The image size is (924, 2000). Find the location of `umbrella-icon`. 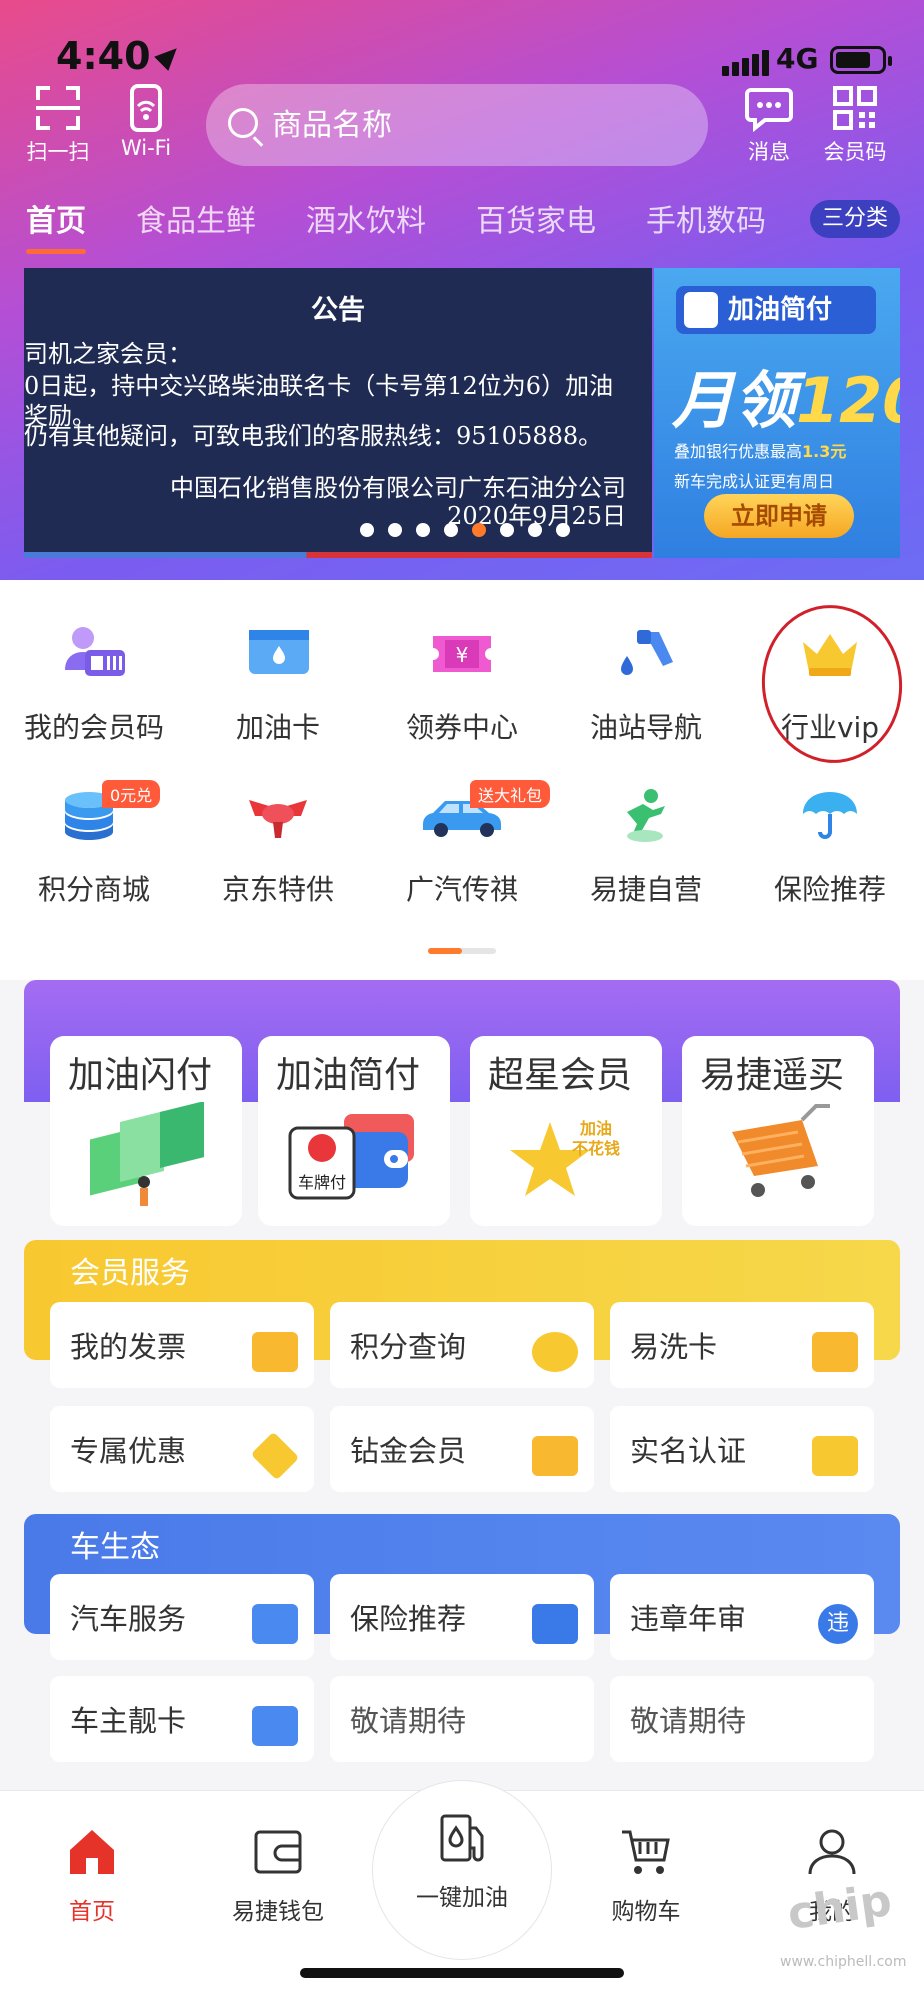

umbrella-icon is located at coordinates (830, 816).